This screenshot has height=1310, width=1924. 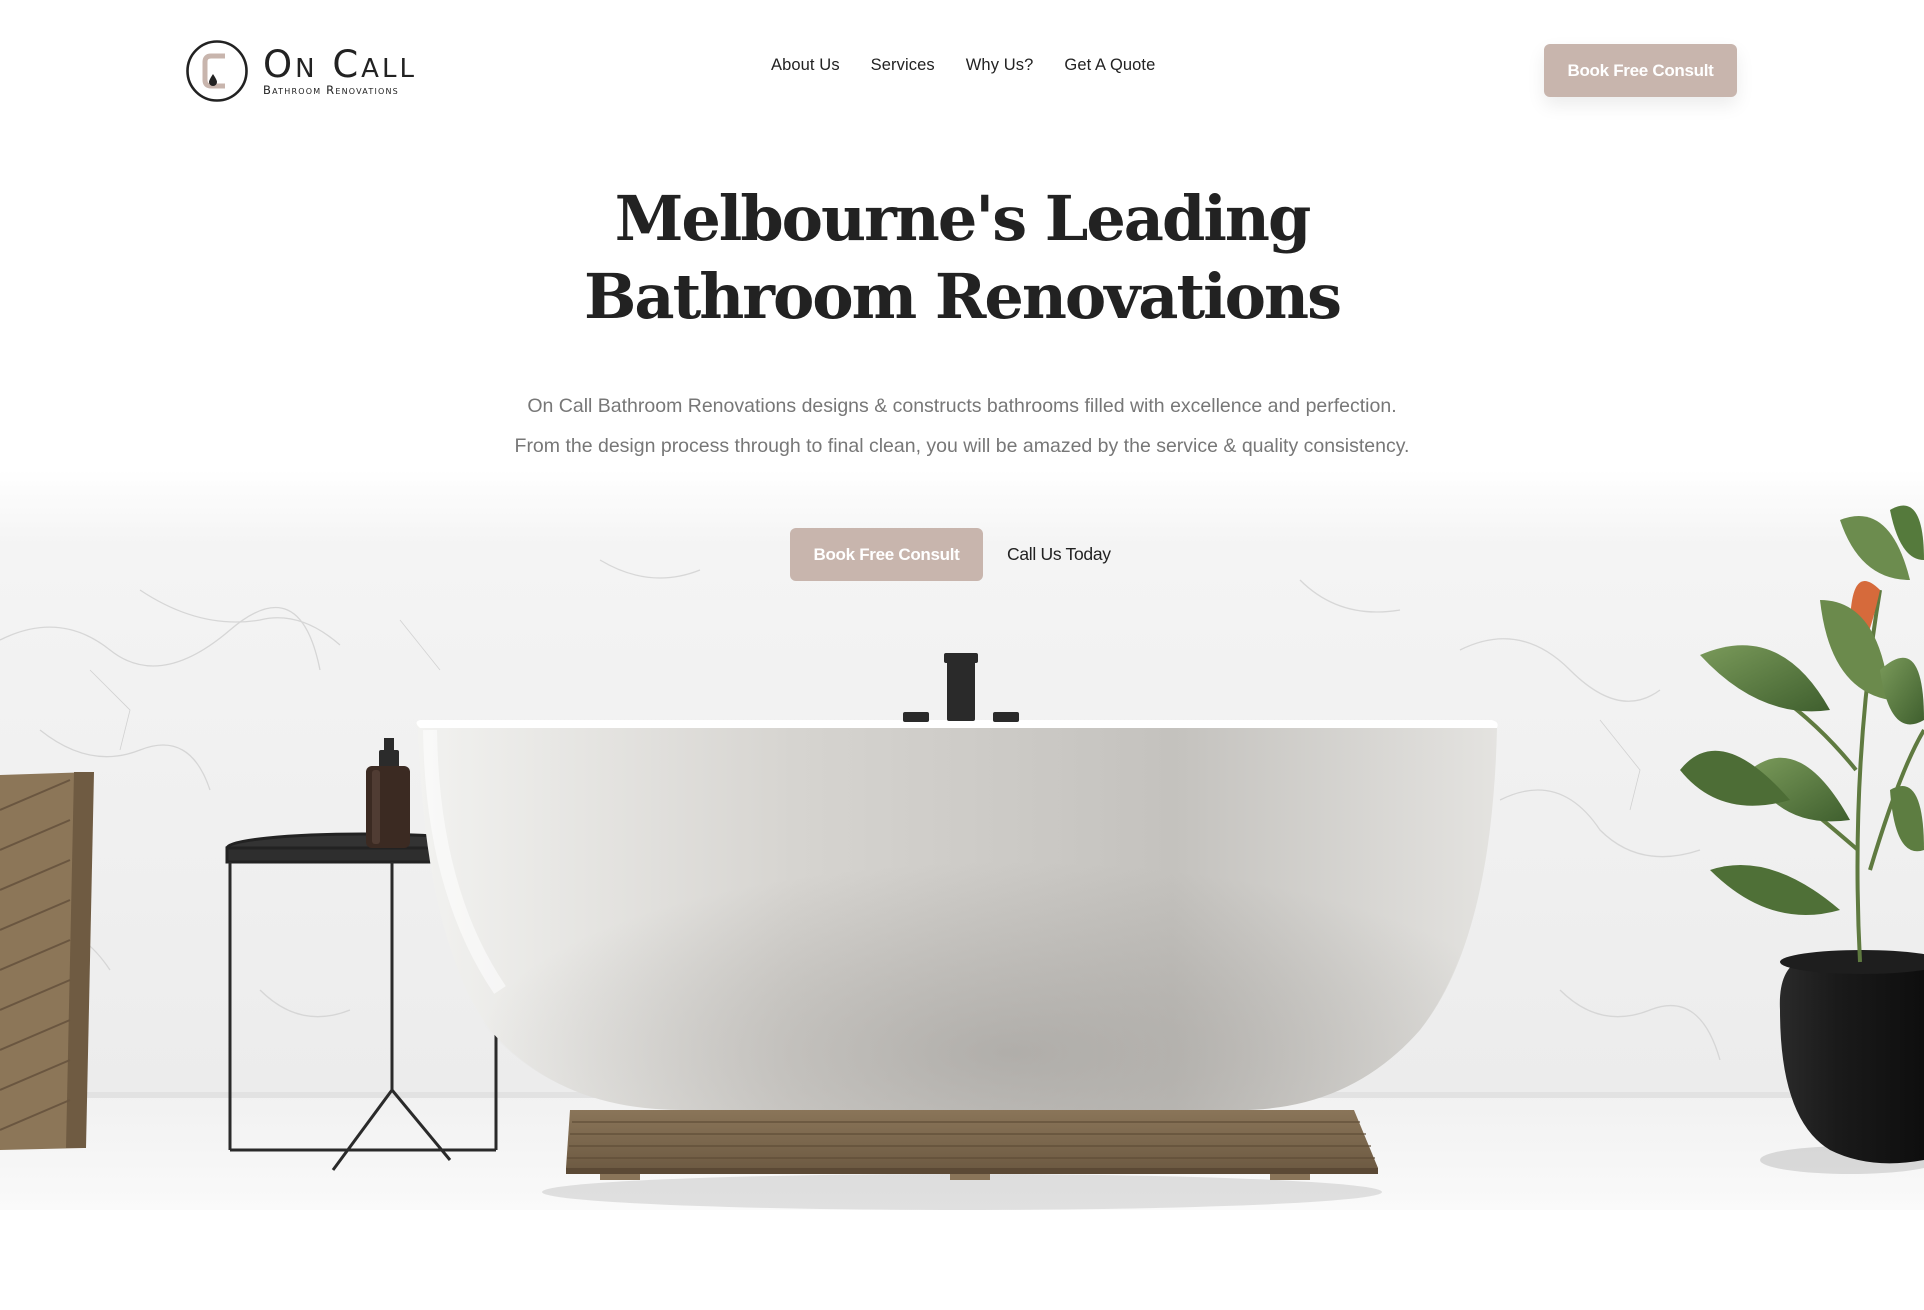 I want to click on hamper, so click(x=47, y=961).